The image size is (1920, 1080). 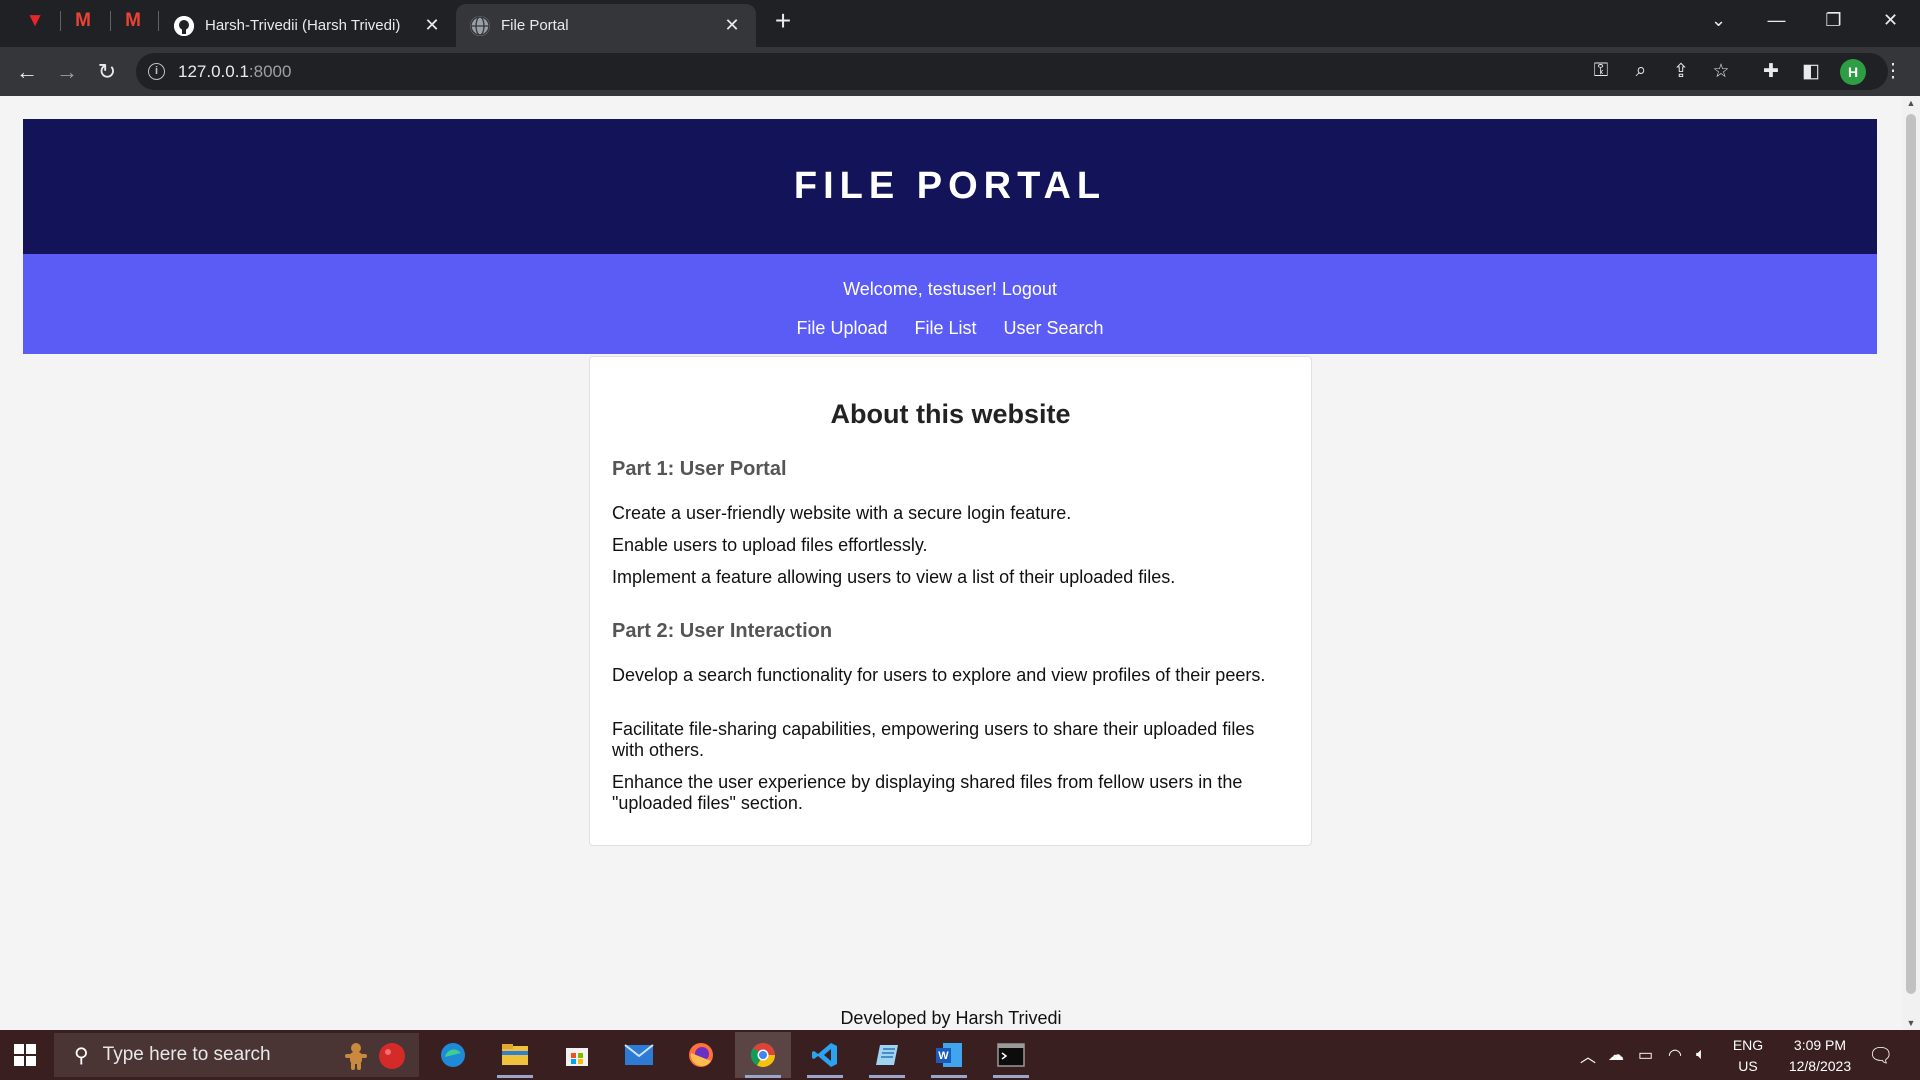 What do you see at coordinates (951, 1018) in the screenshot?
I see `site-footer: Developed by Harsh Trivedi` at bounding box center [951, 1018].